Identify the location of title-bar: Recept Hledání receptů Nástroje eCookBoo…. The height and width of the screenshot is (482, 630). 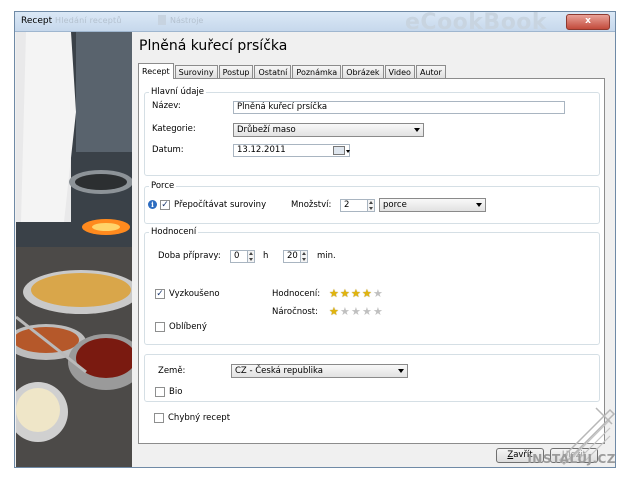
(315, 22).